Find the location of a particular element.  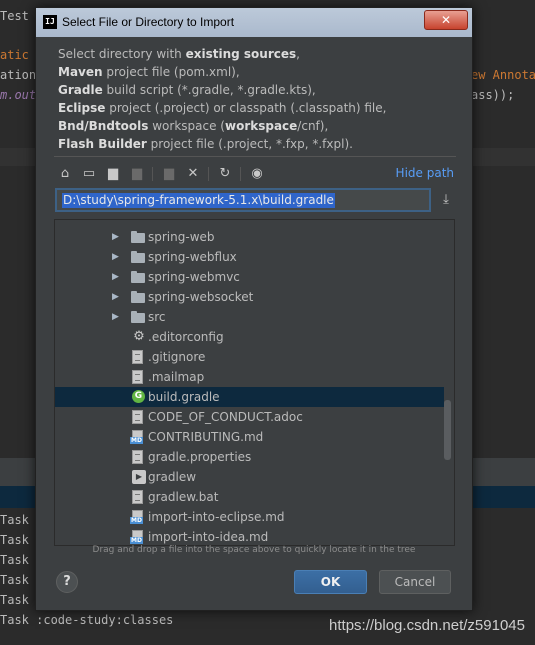

tree-item-label: CONTRIBUTING.md is located at coordinates (206, 437).